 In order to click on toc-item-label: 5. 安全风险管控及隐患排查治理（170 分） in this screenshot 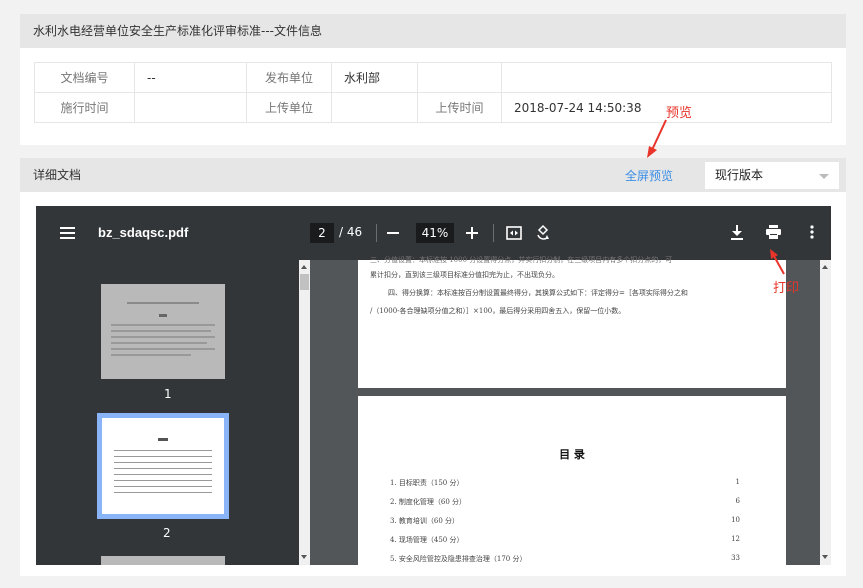, I will do `click(458, 559)`.